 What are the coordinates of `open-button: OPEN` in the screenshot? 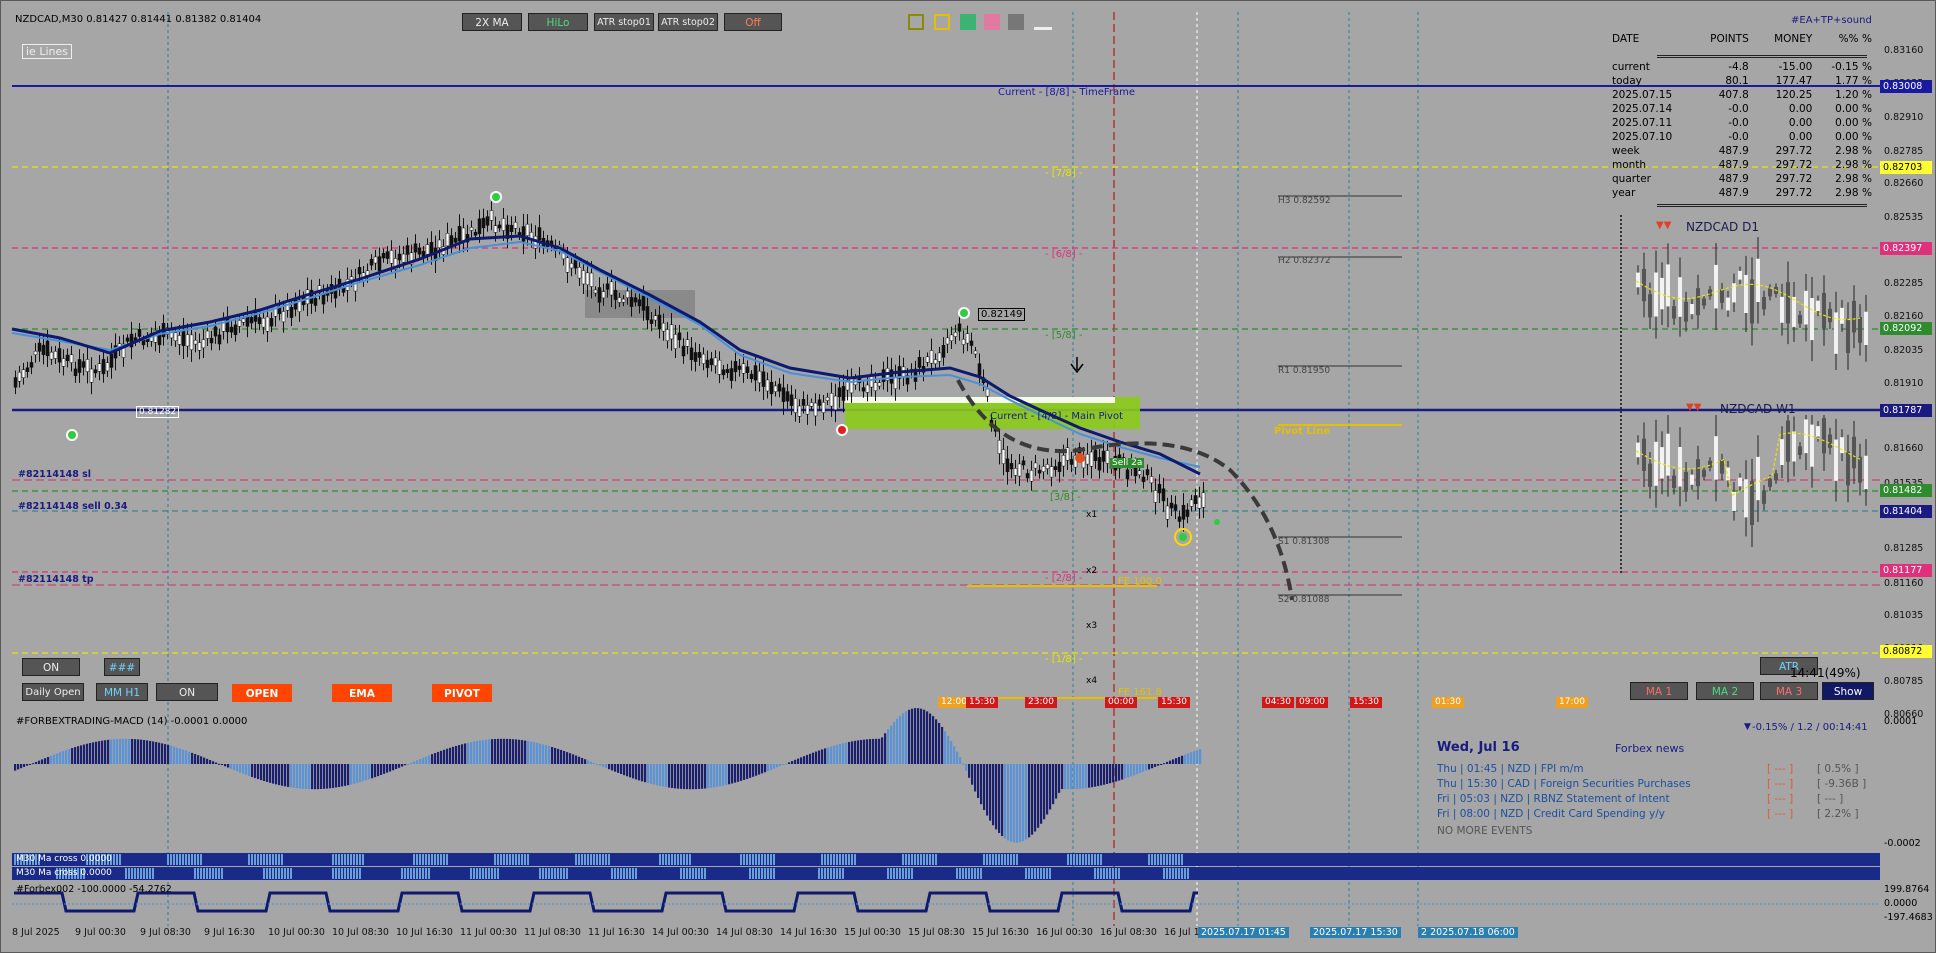 It's located at (262, 693).